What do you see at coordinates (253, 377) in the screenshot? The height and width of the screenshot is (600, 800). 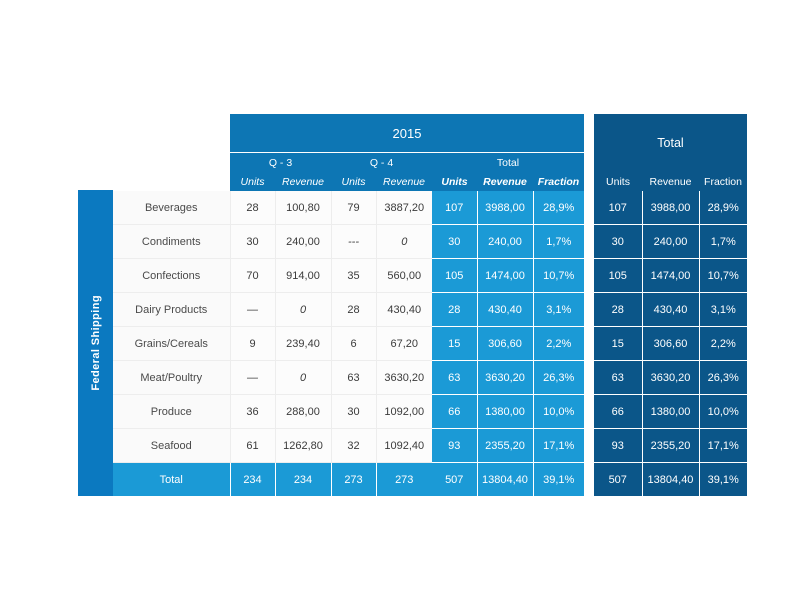 I see `cell-q3-units-6: —` at bounding box center [253, 377].